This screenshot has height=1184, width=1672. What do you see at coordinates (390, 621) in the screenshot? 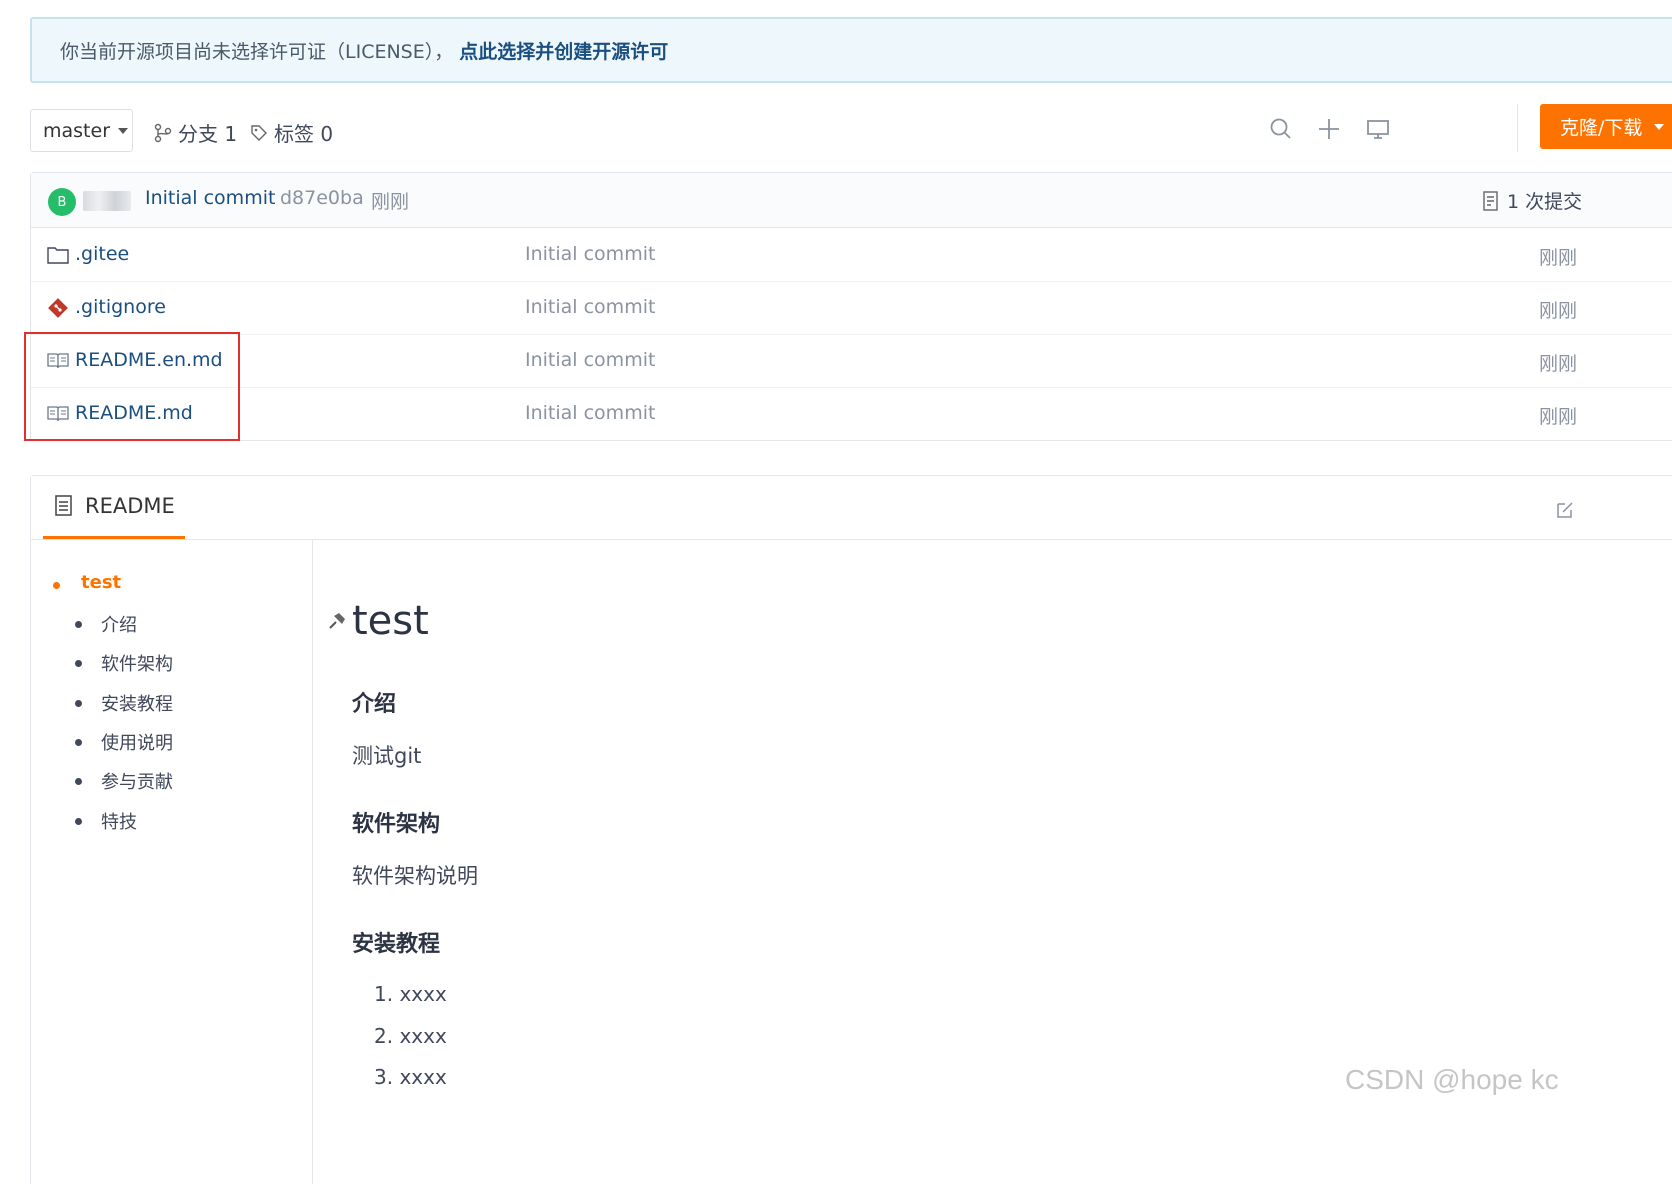
I see `readme-title: test` at bounding box center [390, 621].